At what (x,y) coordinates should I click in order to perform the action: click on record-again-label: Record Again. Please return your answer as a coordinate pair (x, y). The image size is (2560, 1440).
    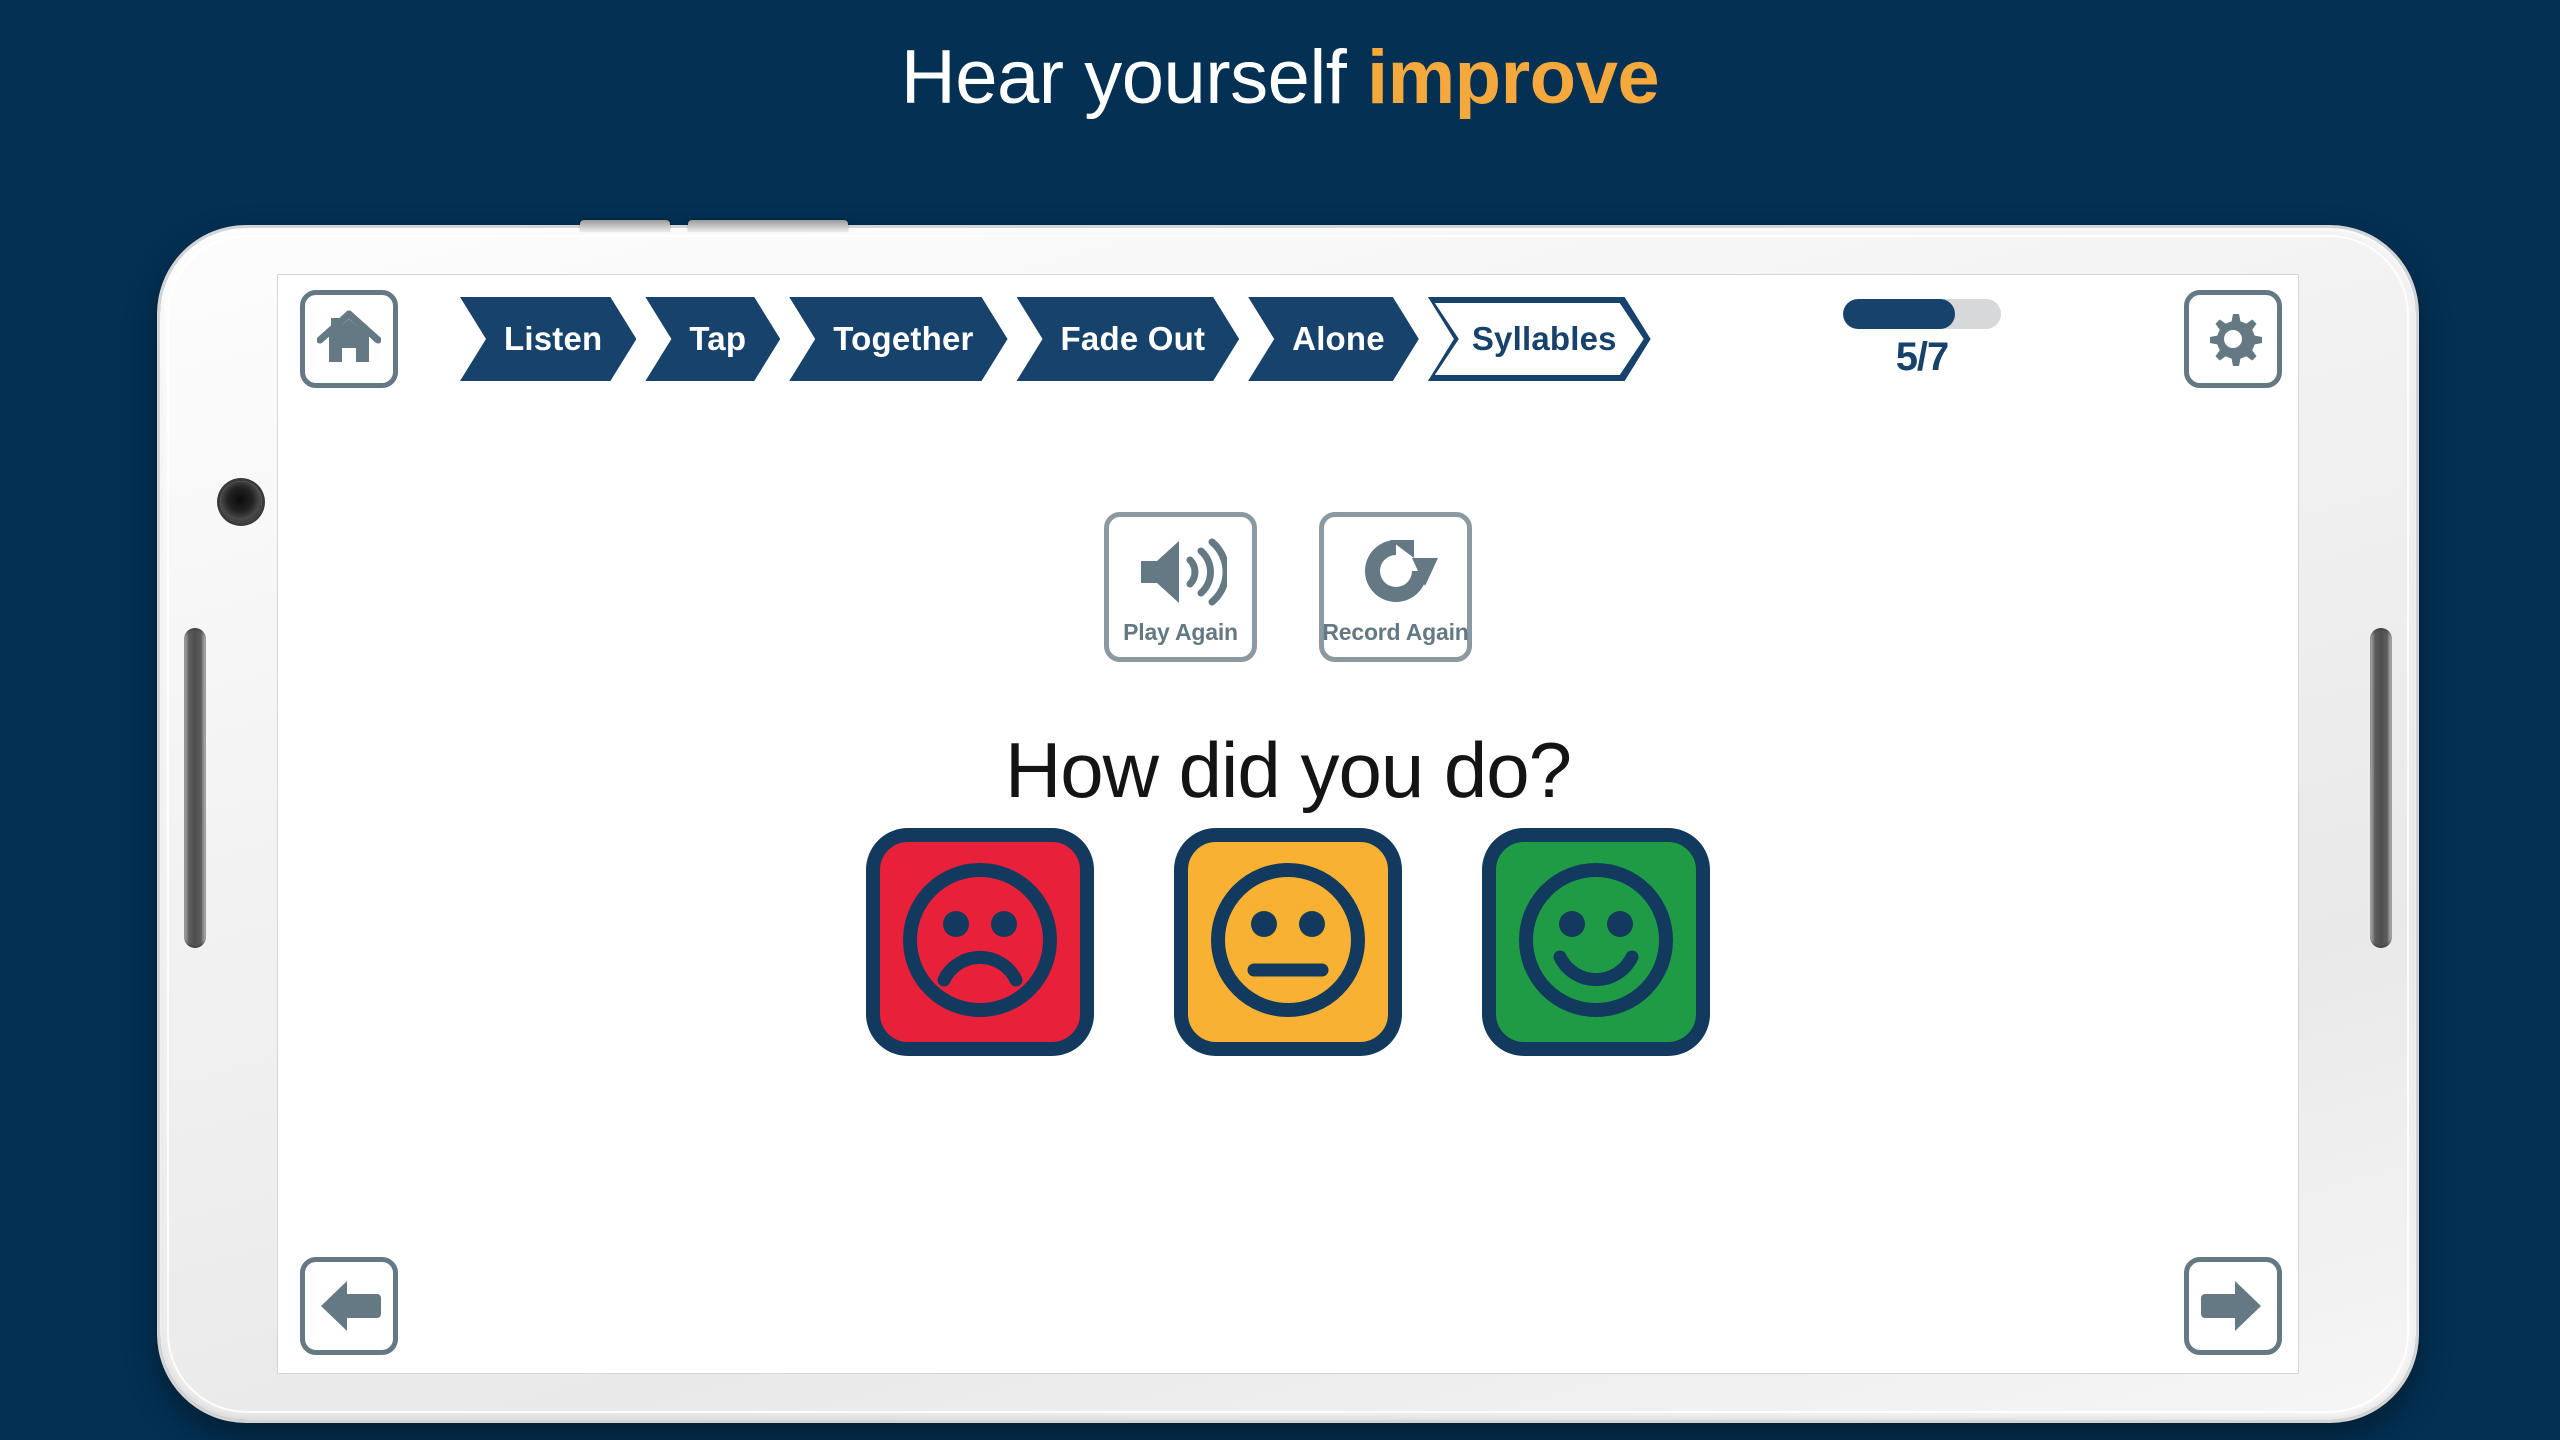
    Looking at the image, I should click on (1395, 631).